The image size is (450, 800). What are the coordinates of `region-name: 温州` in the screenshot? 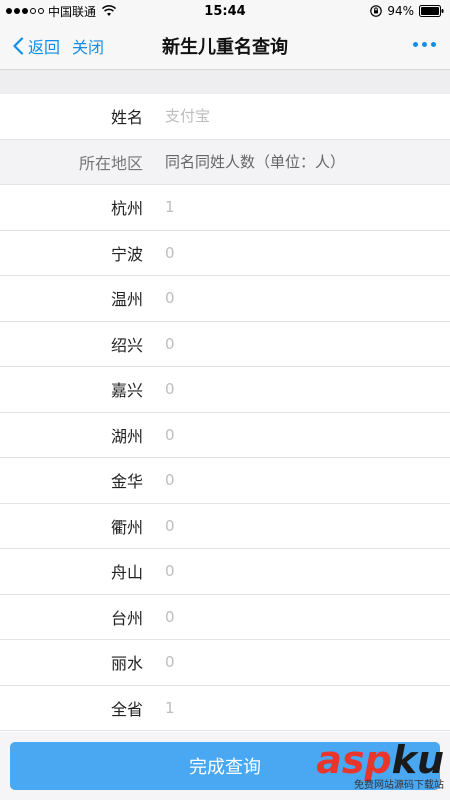 It's located at (126, 300).